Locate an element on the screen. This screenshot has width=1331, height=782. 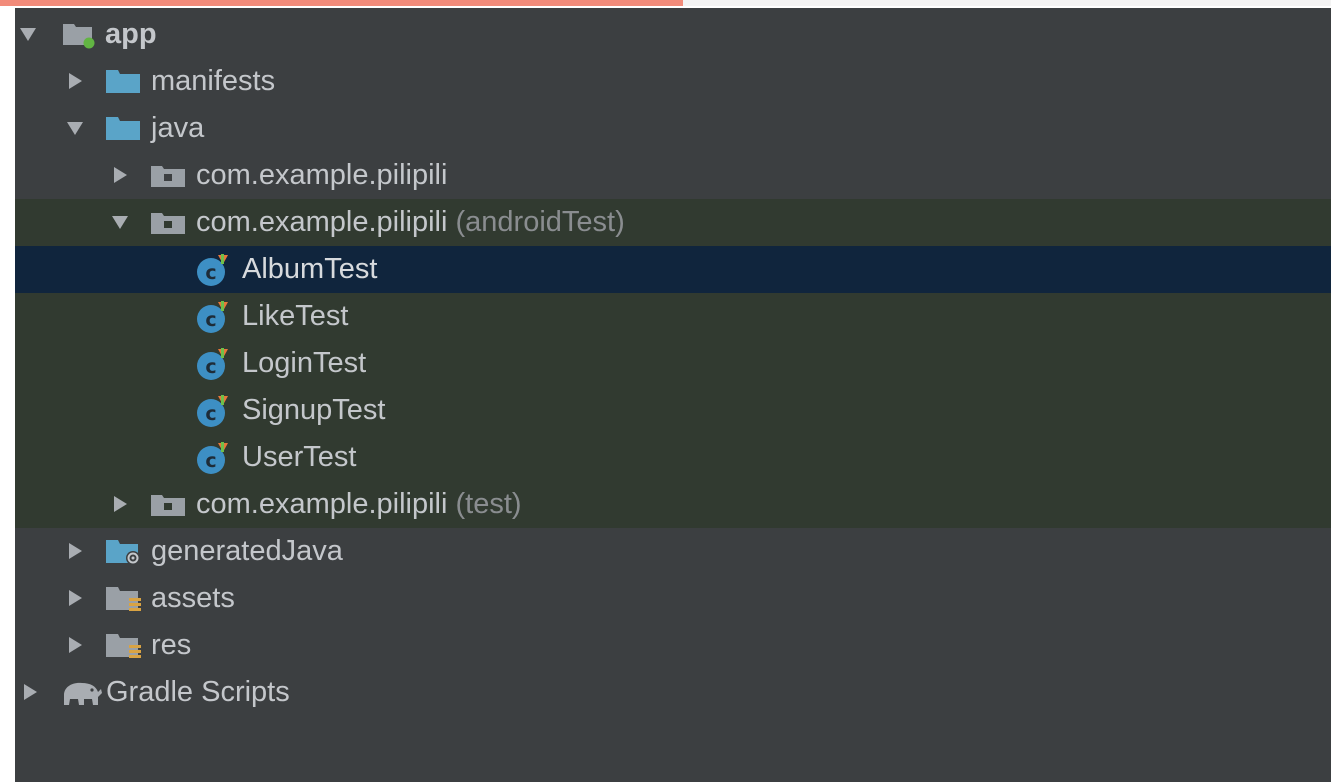
tree-node-assets: assets is located at coordinates (673, 598).